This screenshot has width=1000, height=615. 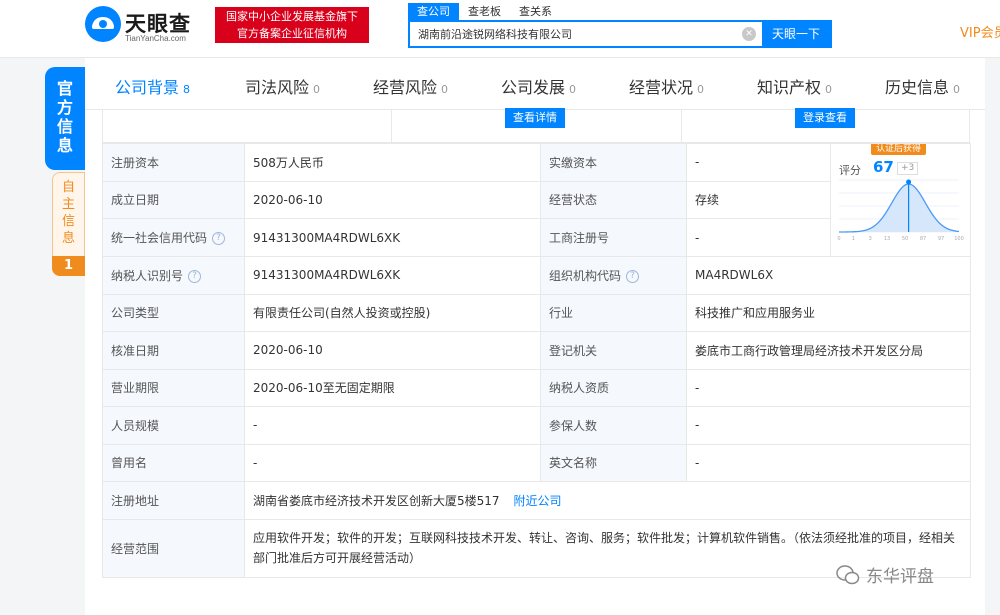 I want to click on taxpayer-id-label: 纳税人识别号?, so click(x=173, y=275).